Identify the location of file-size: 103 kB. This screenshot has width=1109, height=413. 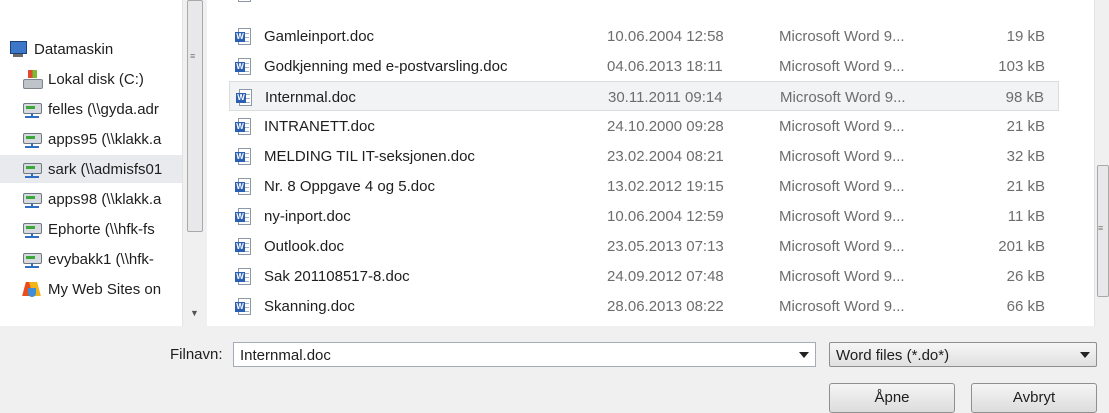
(1021, 66).